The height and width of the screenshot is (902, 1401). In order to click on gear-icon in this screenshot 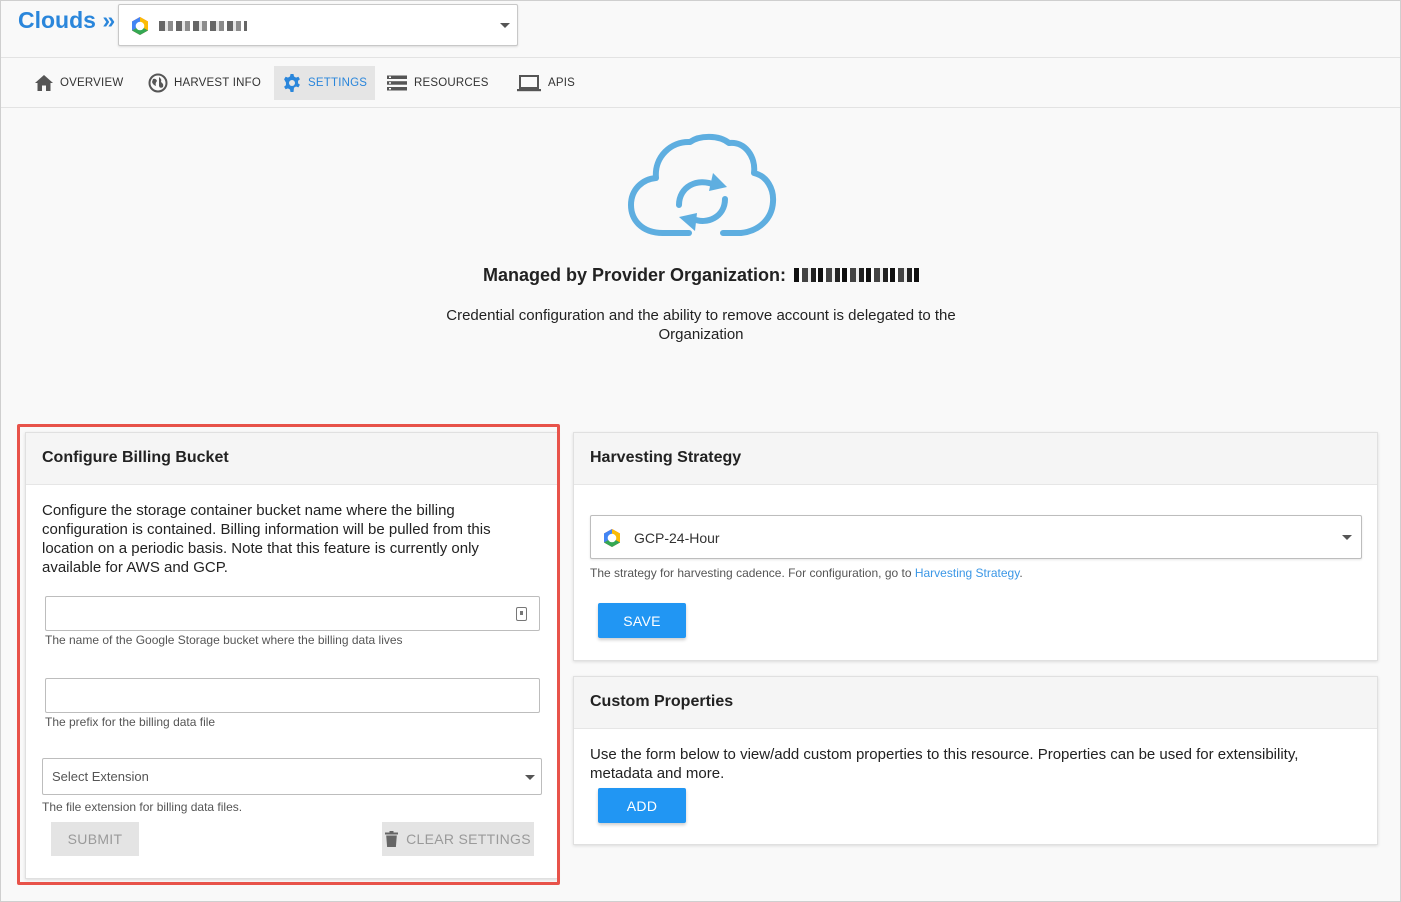, I will do `click(292, 83)`.